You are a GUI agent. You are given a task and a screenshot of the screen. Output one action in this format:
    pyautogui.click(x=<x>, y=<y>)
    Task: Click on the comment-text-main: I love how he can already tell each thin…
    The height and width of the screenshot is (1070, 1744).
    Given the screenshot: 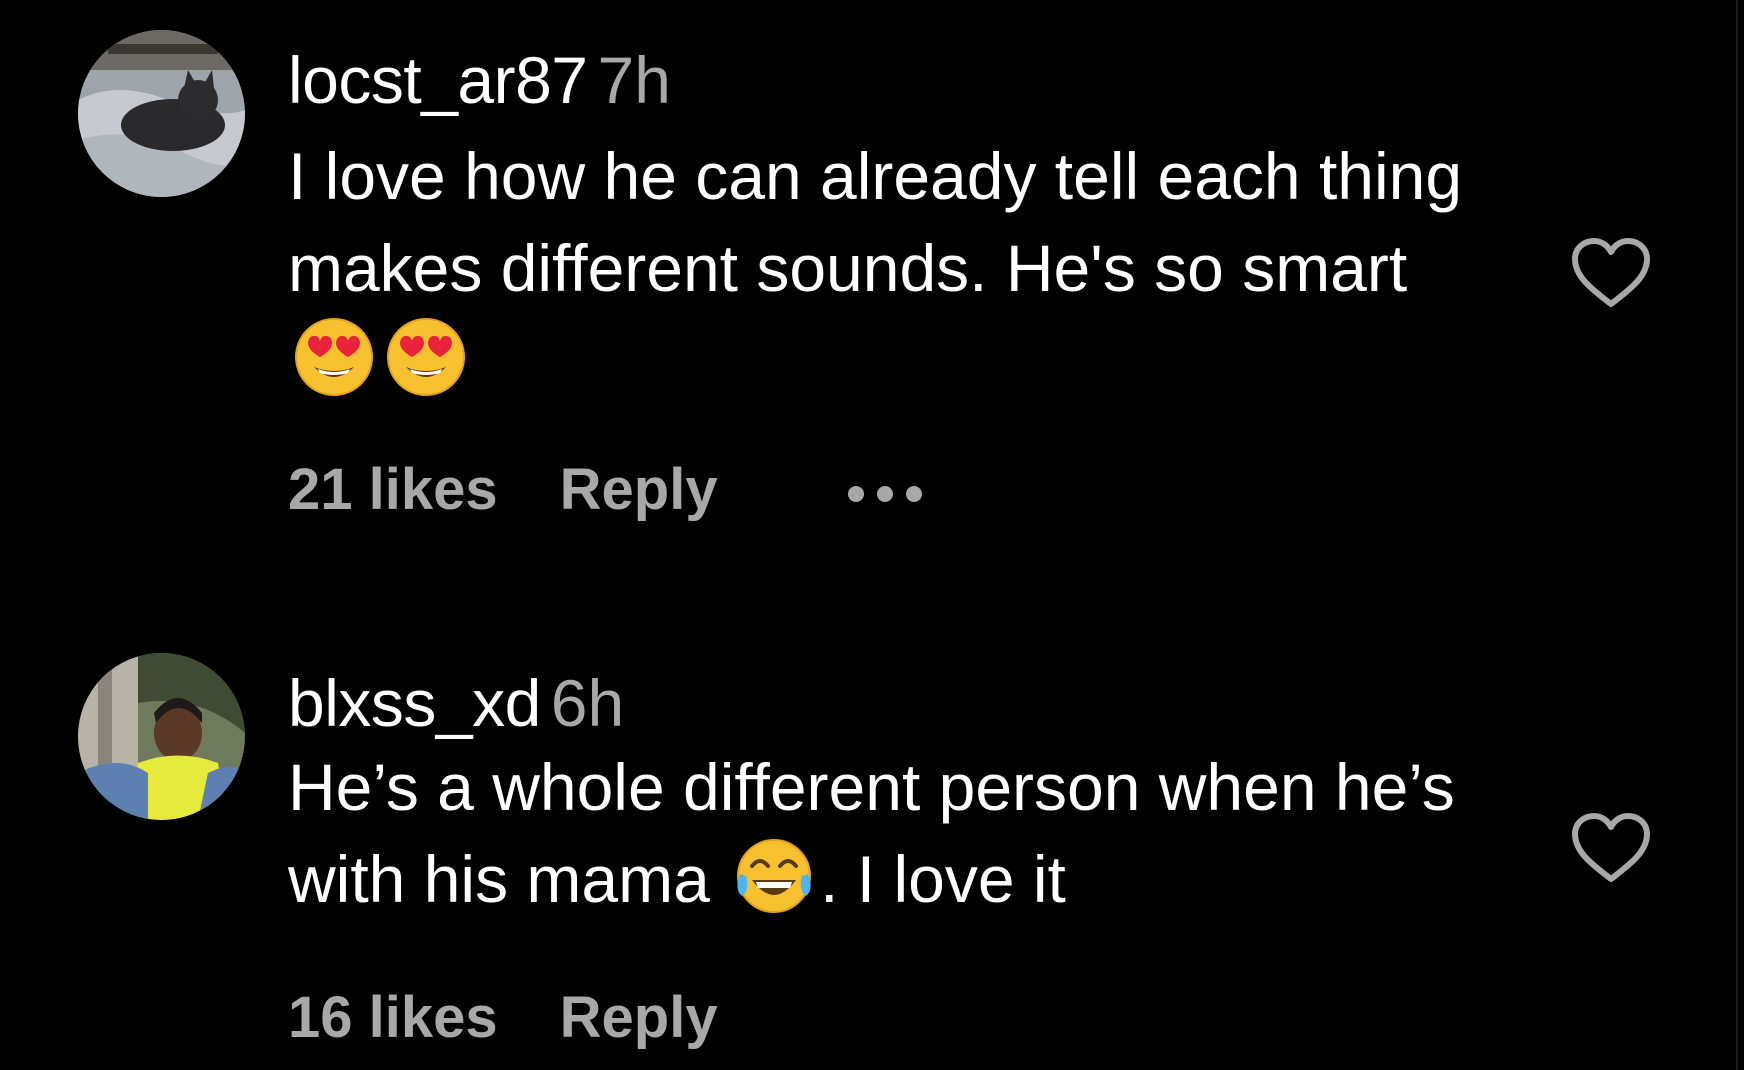 What is the action you would take?
    pyautogui.click(x=875, y=222)
    